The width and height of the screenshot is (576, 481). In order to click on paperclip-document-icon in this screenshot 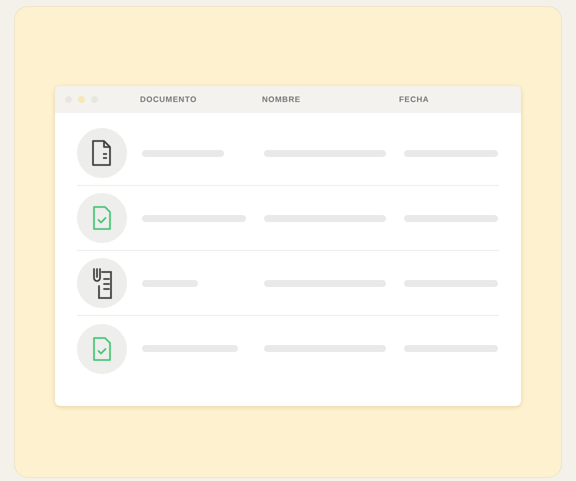, I will do `click(102, 283)`.